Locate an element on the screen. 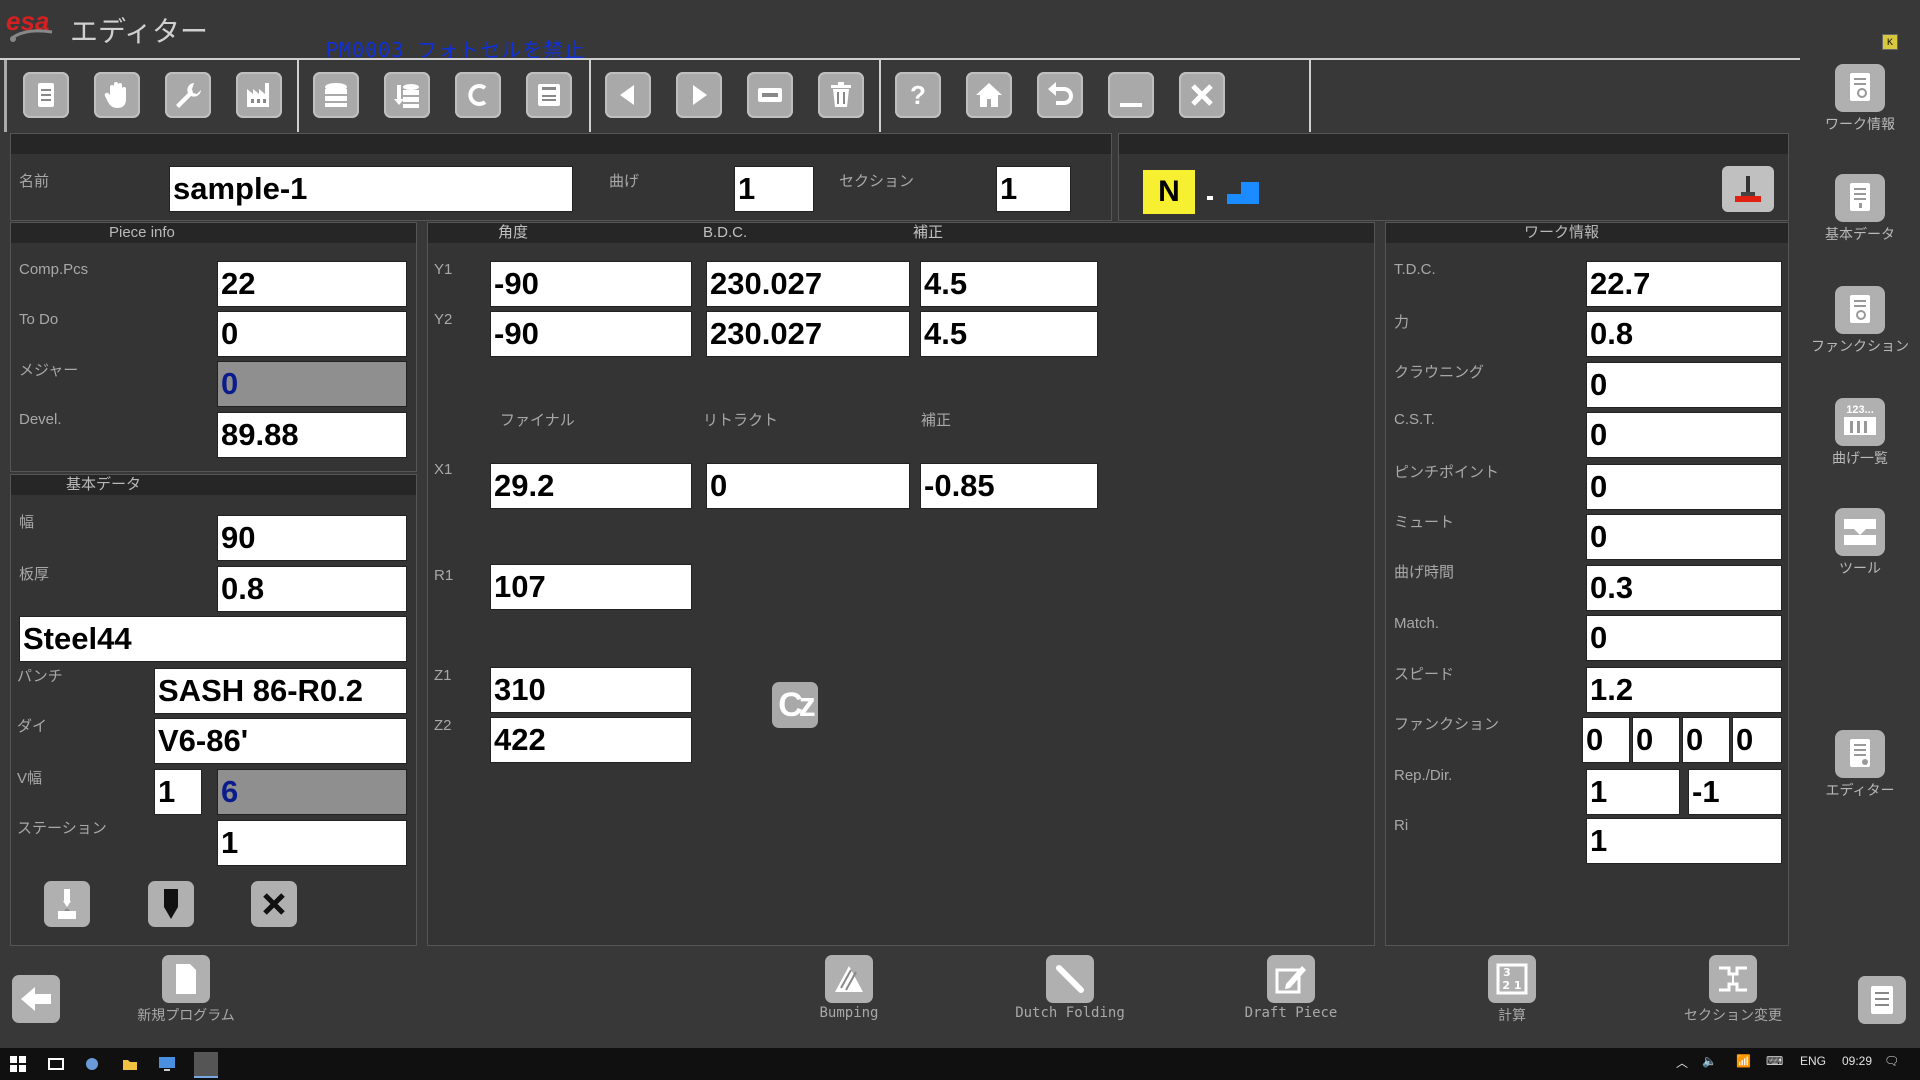  side-basic-data-button is located at coordinates (1860, 198).